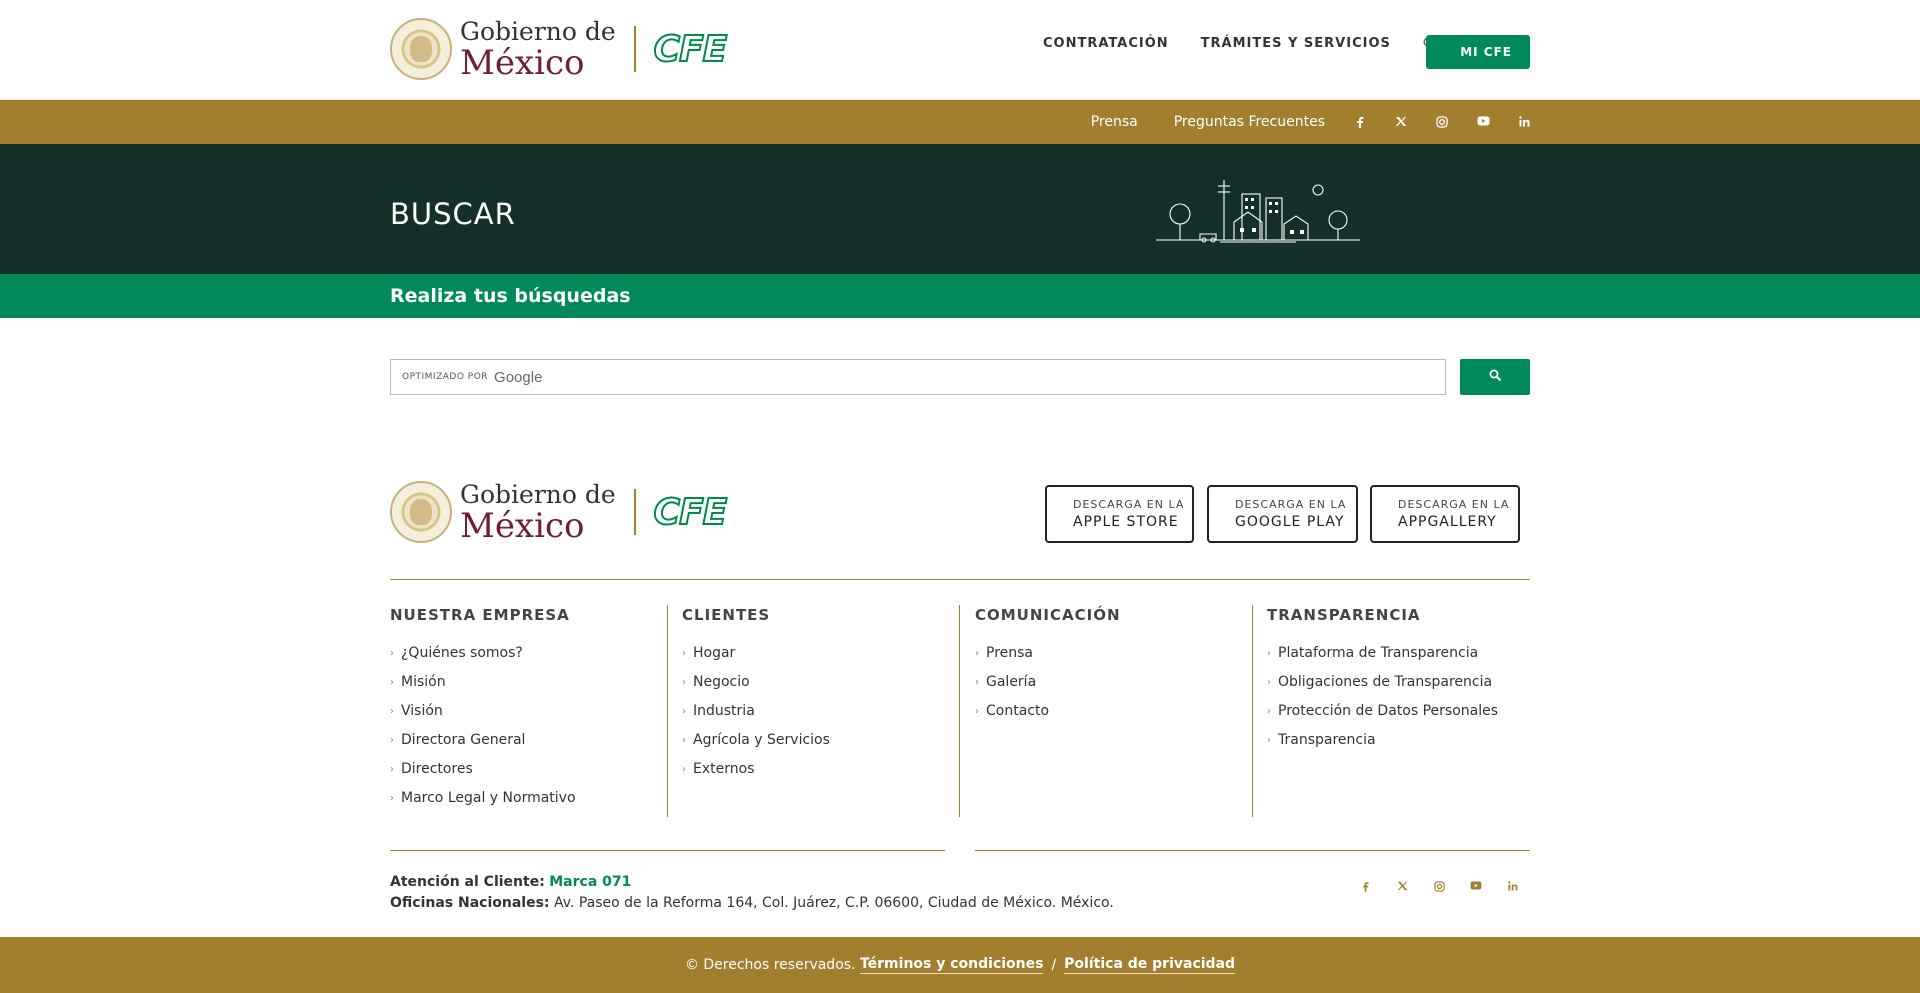  What do you see at coordinates (667, 850) in the screenshot?
I see `footer-divider-left` at bounding box center [667, 850].